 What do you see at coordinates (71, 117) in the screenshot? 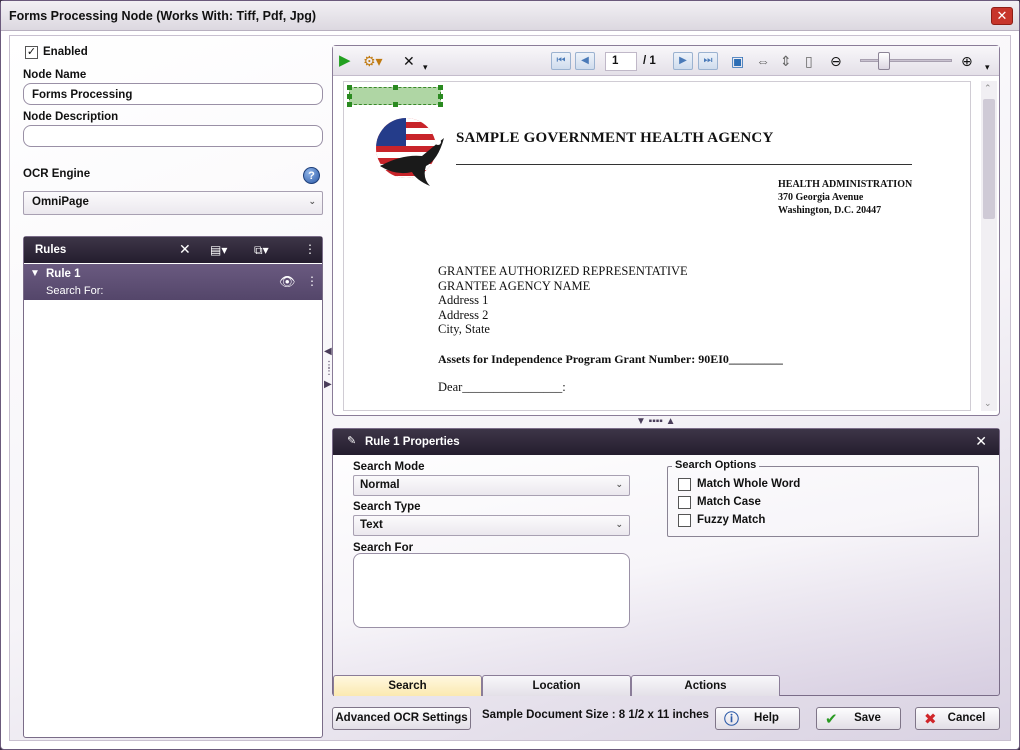
I see `node-description-label: Node Description` at bounding box center [71, 117].